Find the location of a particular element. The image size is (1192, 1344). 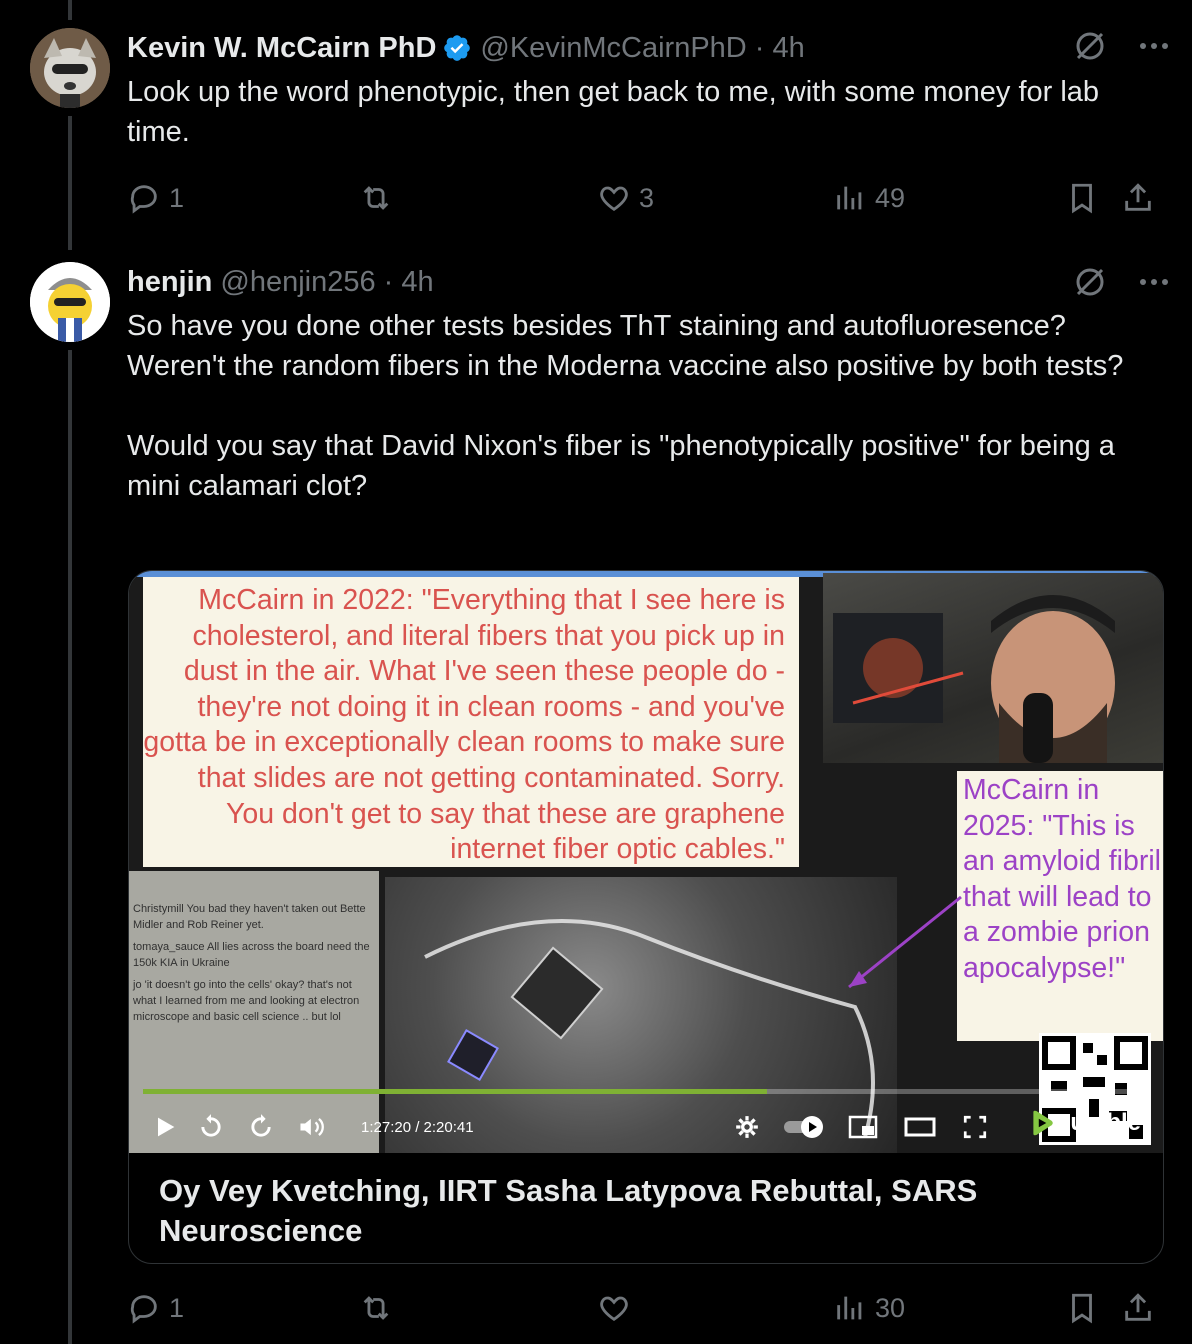

video-controls: 1:27:20 / 2:20:41 is located at coordinates (646, 1127).